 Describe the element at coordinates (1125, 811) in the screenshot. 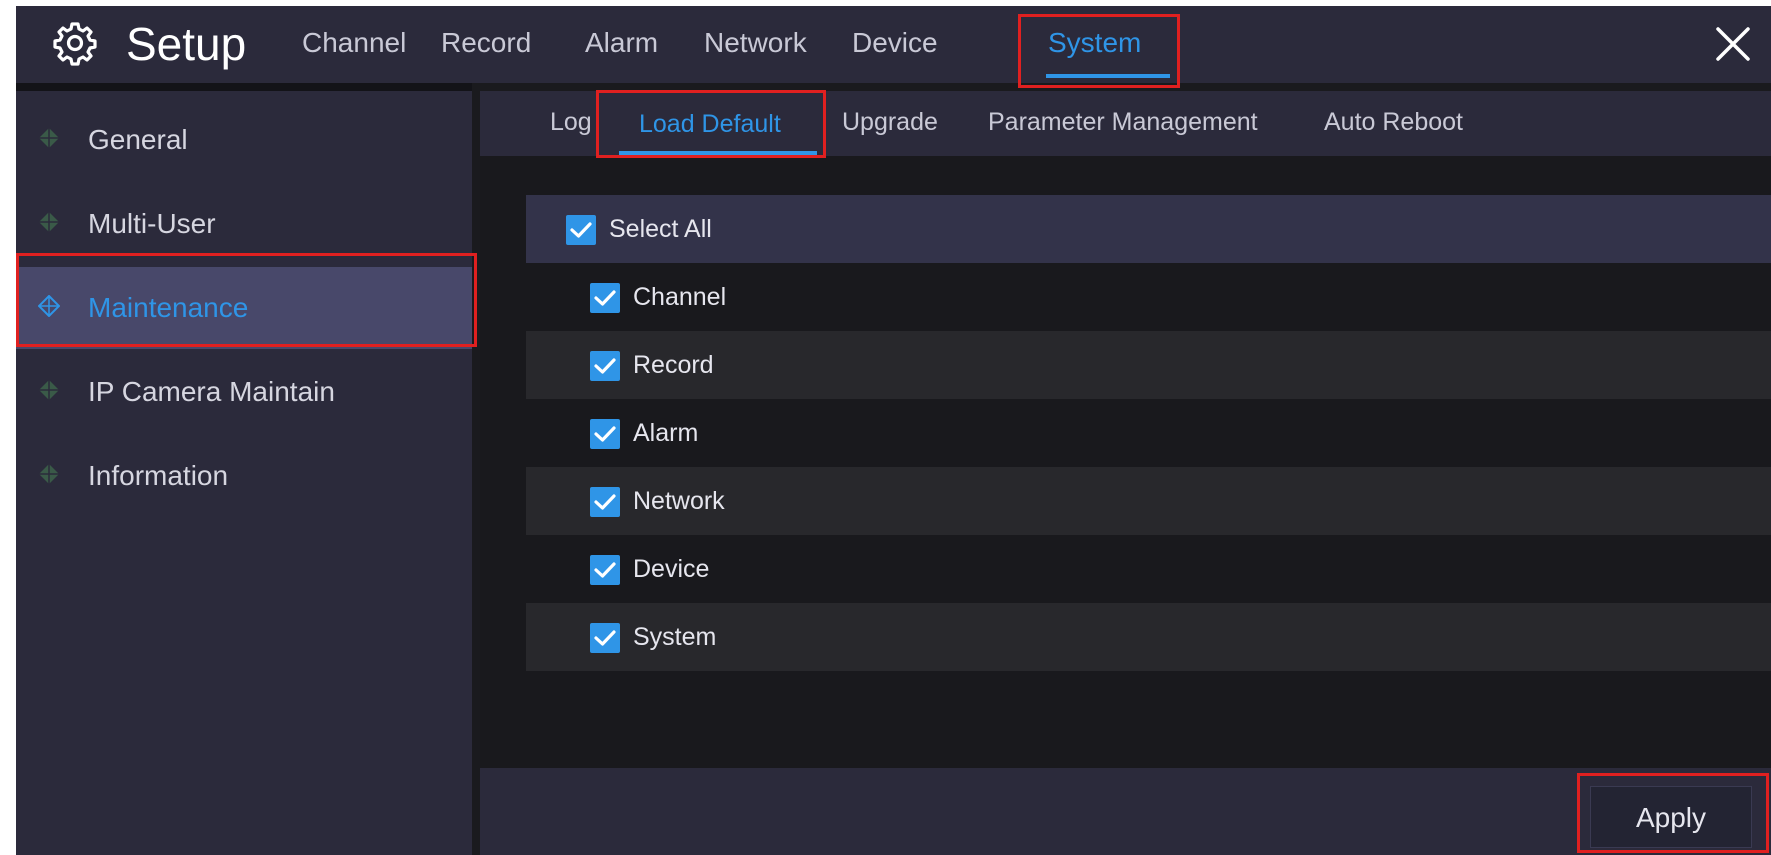

I see `footer-bar` at that location.